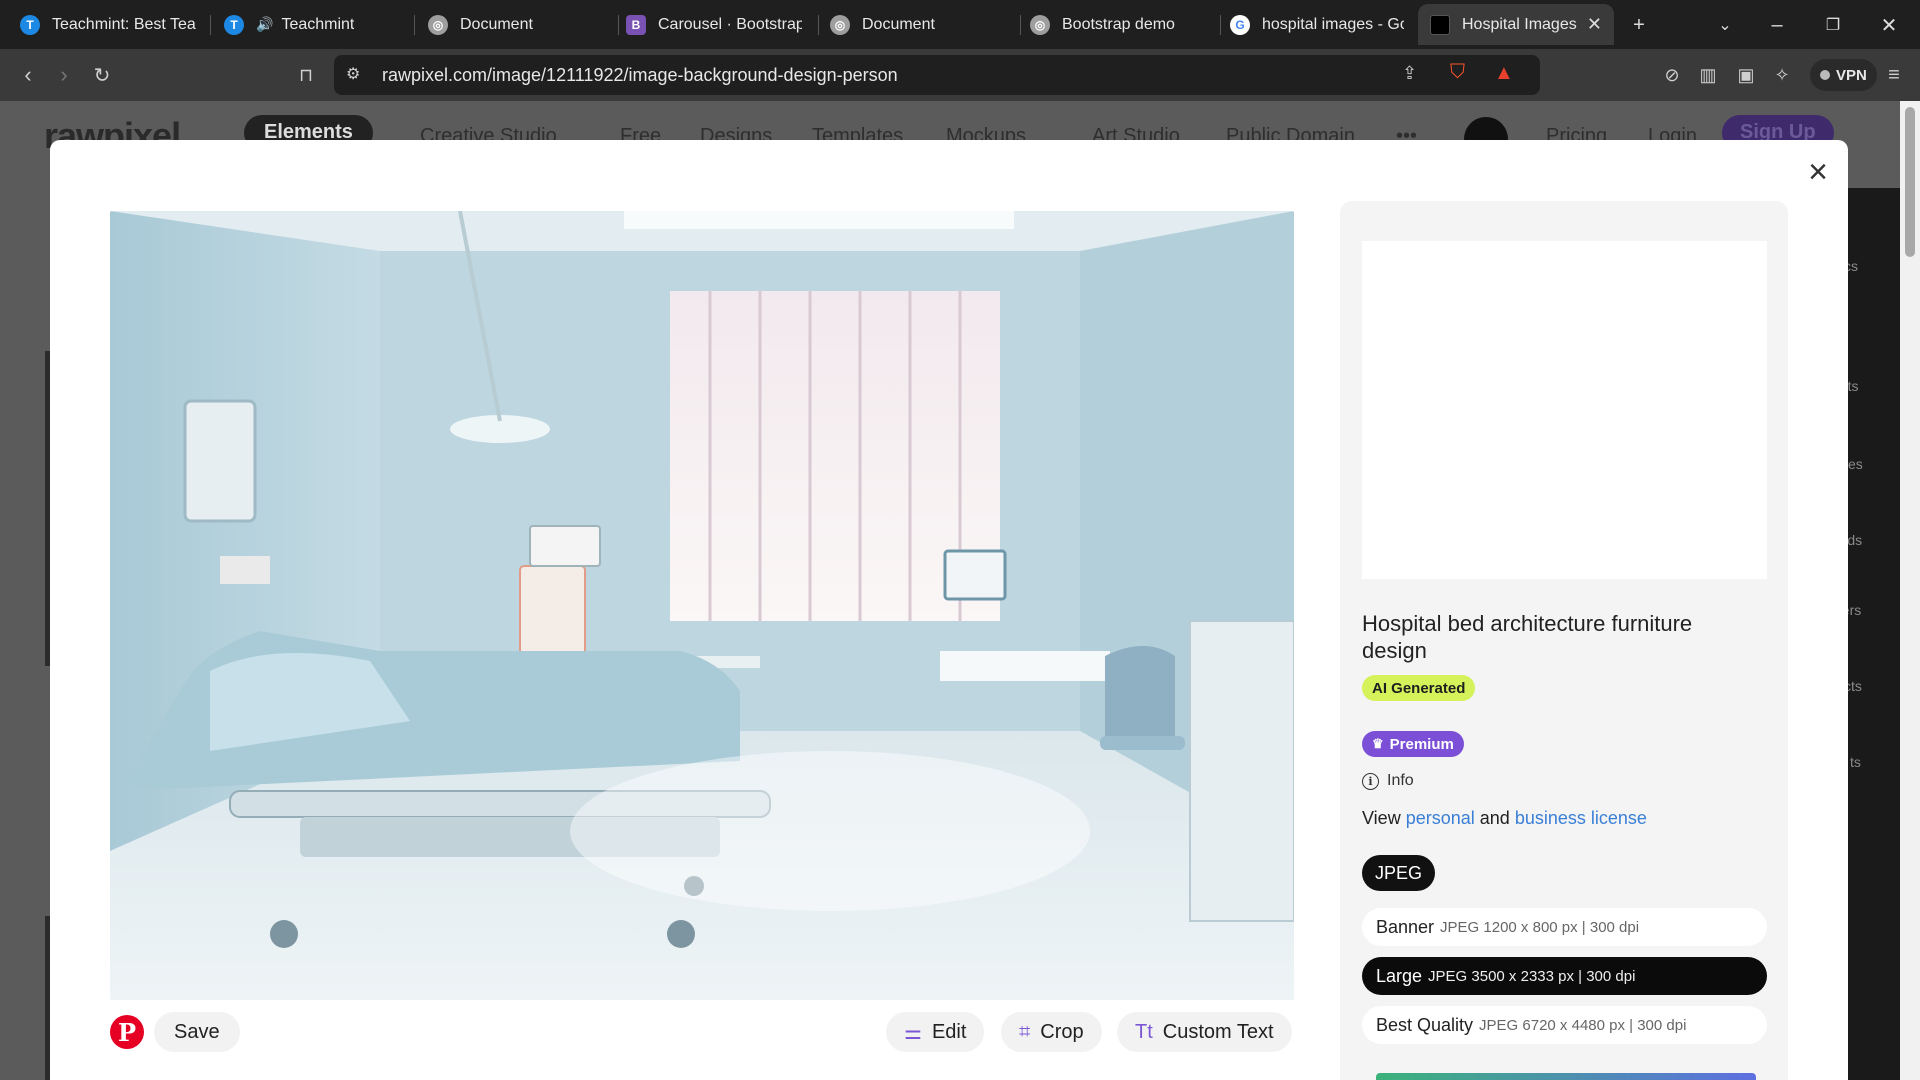  Describe the element at coordinates (1419, 688) in the screenshot. I see `ai-generated-badge: AI Generated` at that location.